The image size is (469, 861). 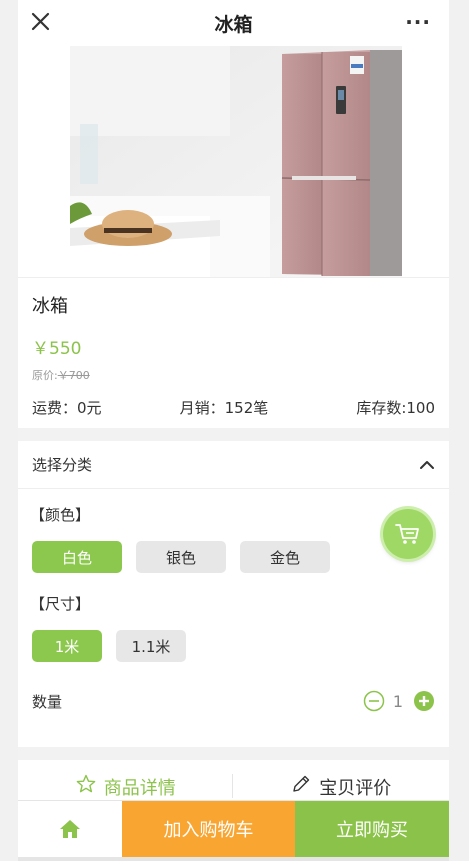 I want to click on color-option-white: 白色, so click(x=77, y=557).